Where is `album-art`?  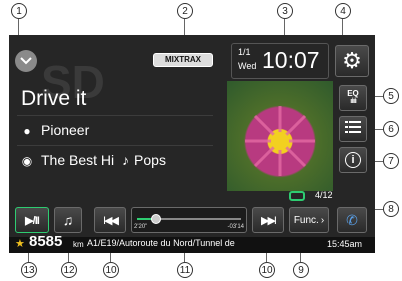
album-art is located at coordinates (280, 136).